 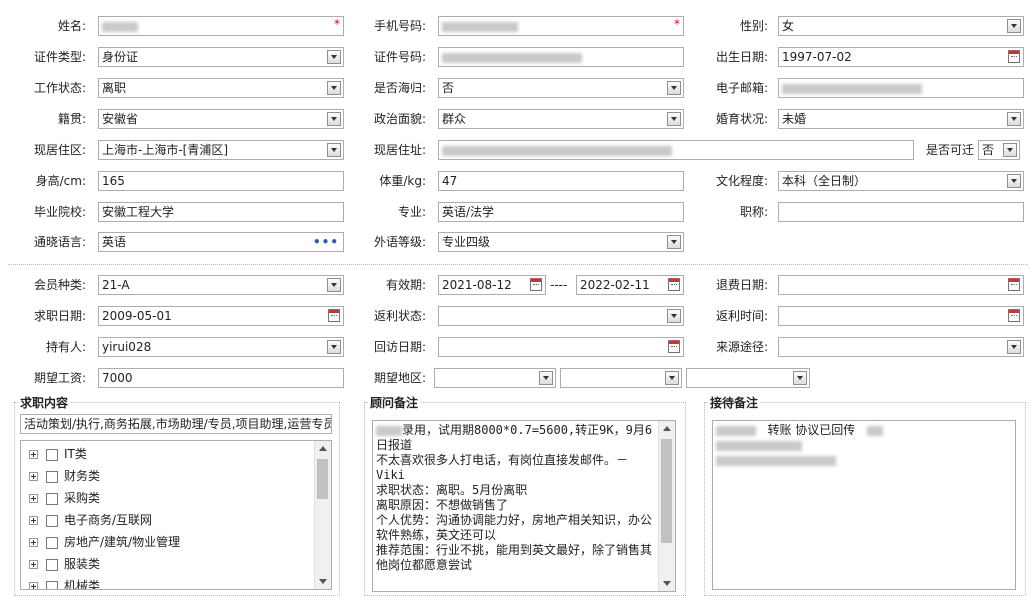 I want to click on language-label: 通晓语言:, so click(x=59, y=242).